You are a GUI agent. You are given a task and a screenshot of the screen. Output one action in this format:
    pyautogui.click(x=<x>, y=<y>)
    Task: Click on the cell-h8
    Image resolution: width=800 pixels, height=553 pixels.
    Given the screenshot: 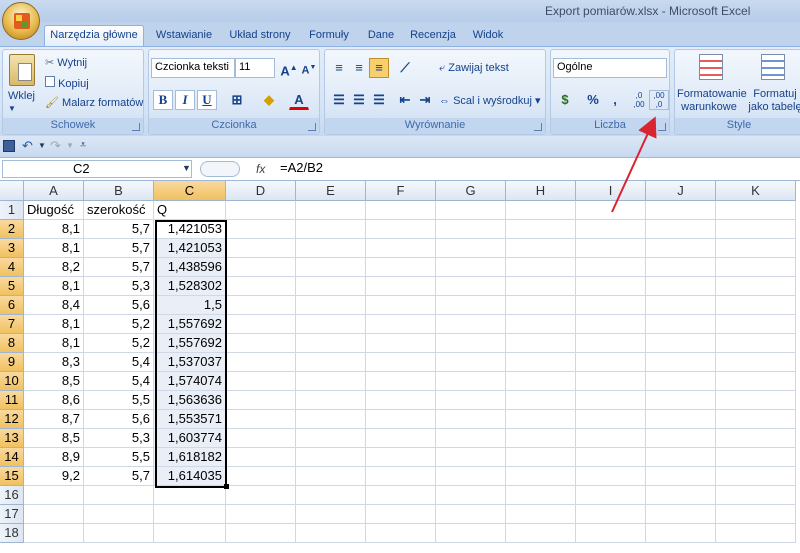 What is the action you would take?
    pyautogui.click(x=541, y=343)
    